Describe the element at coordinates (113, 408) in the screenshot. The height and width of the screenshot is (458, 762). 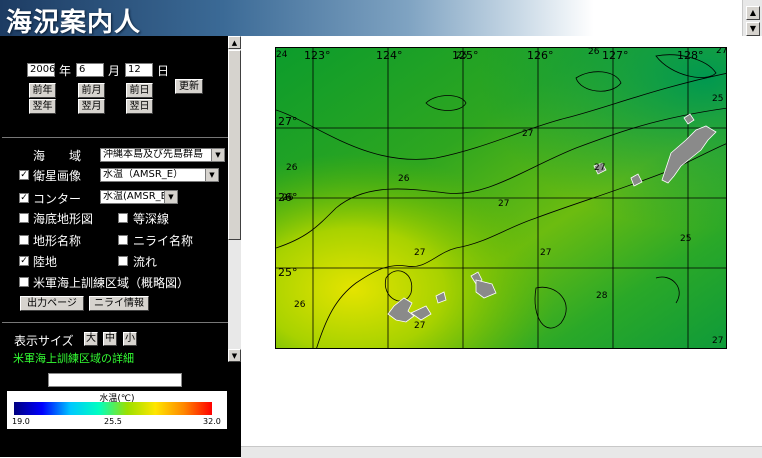
I see `legend-color-bar` at that location.